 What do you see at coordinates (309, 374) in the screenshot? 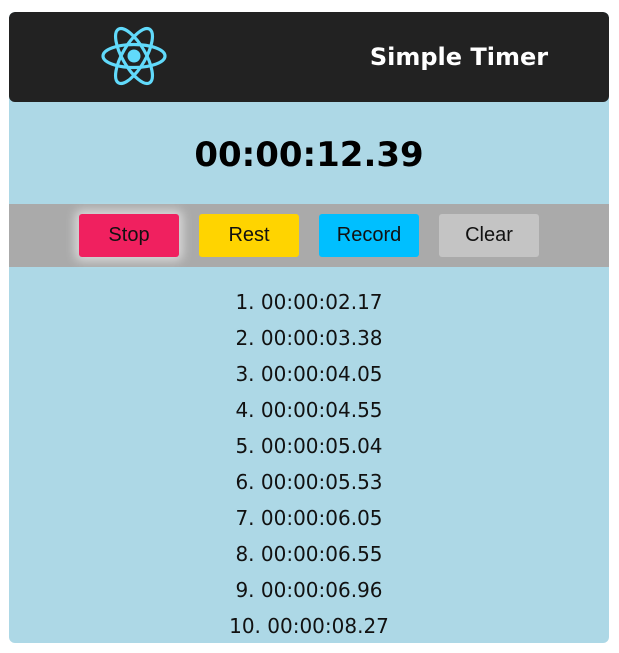
I see `lap-item: 3. 00:00:04.05` at bounding box center [309, 374].